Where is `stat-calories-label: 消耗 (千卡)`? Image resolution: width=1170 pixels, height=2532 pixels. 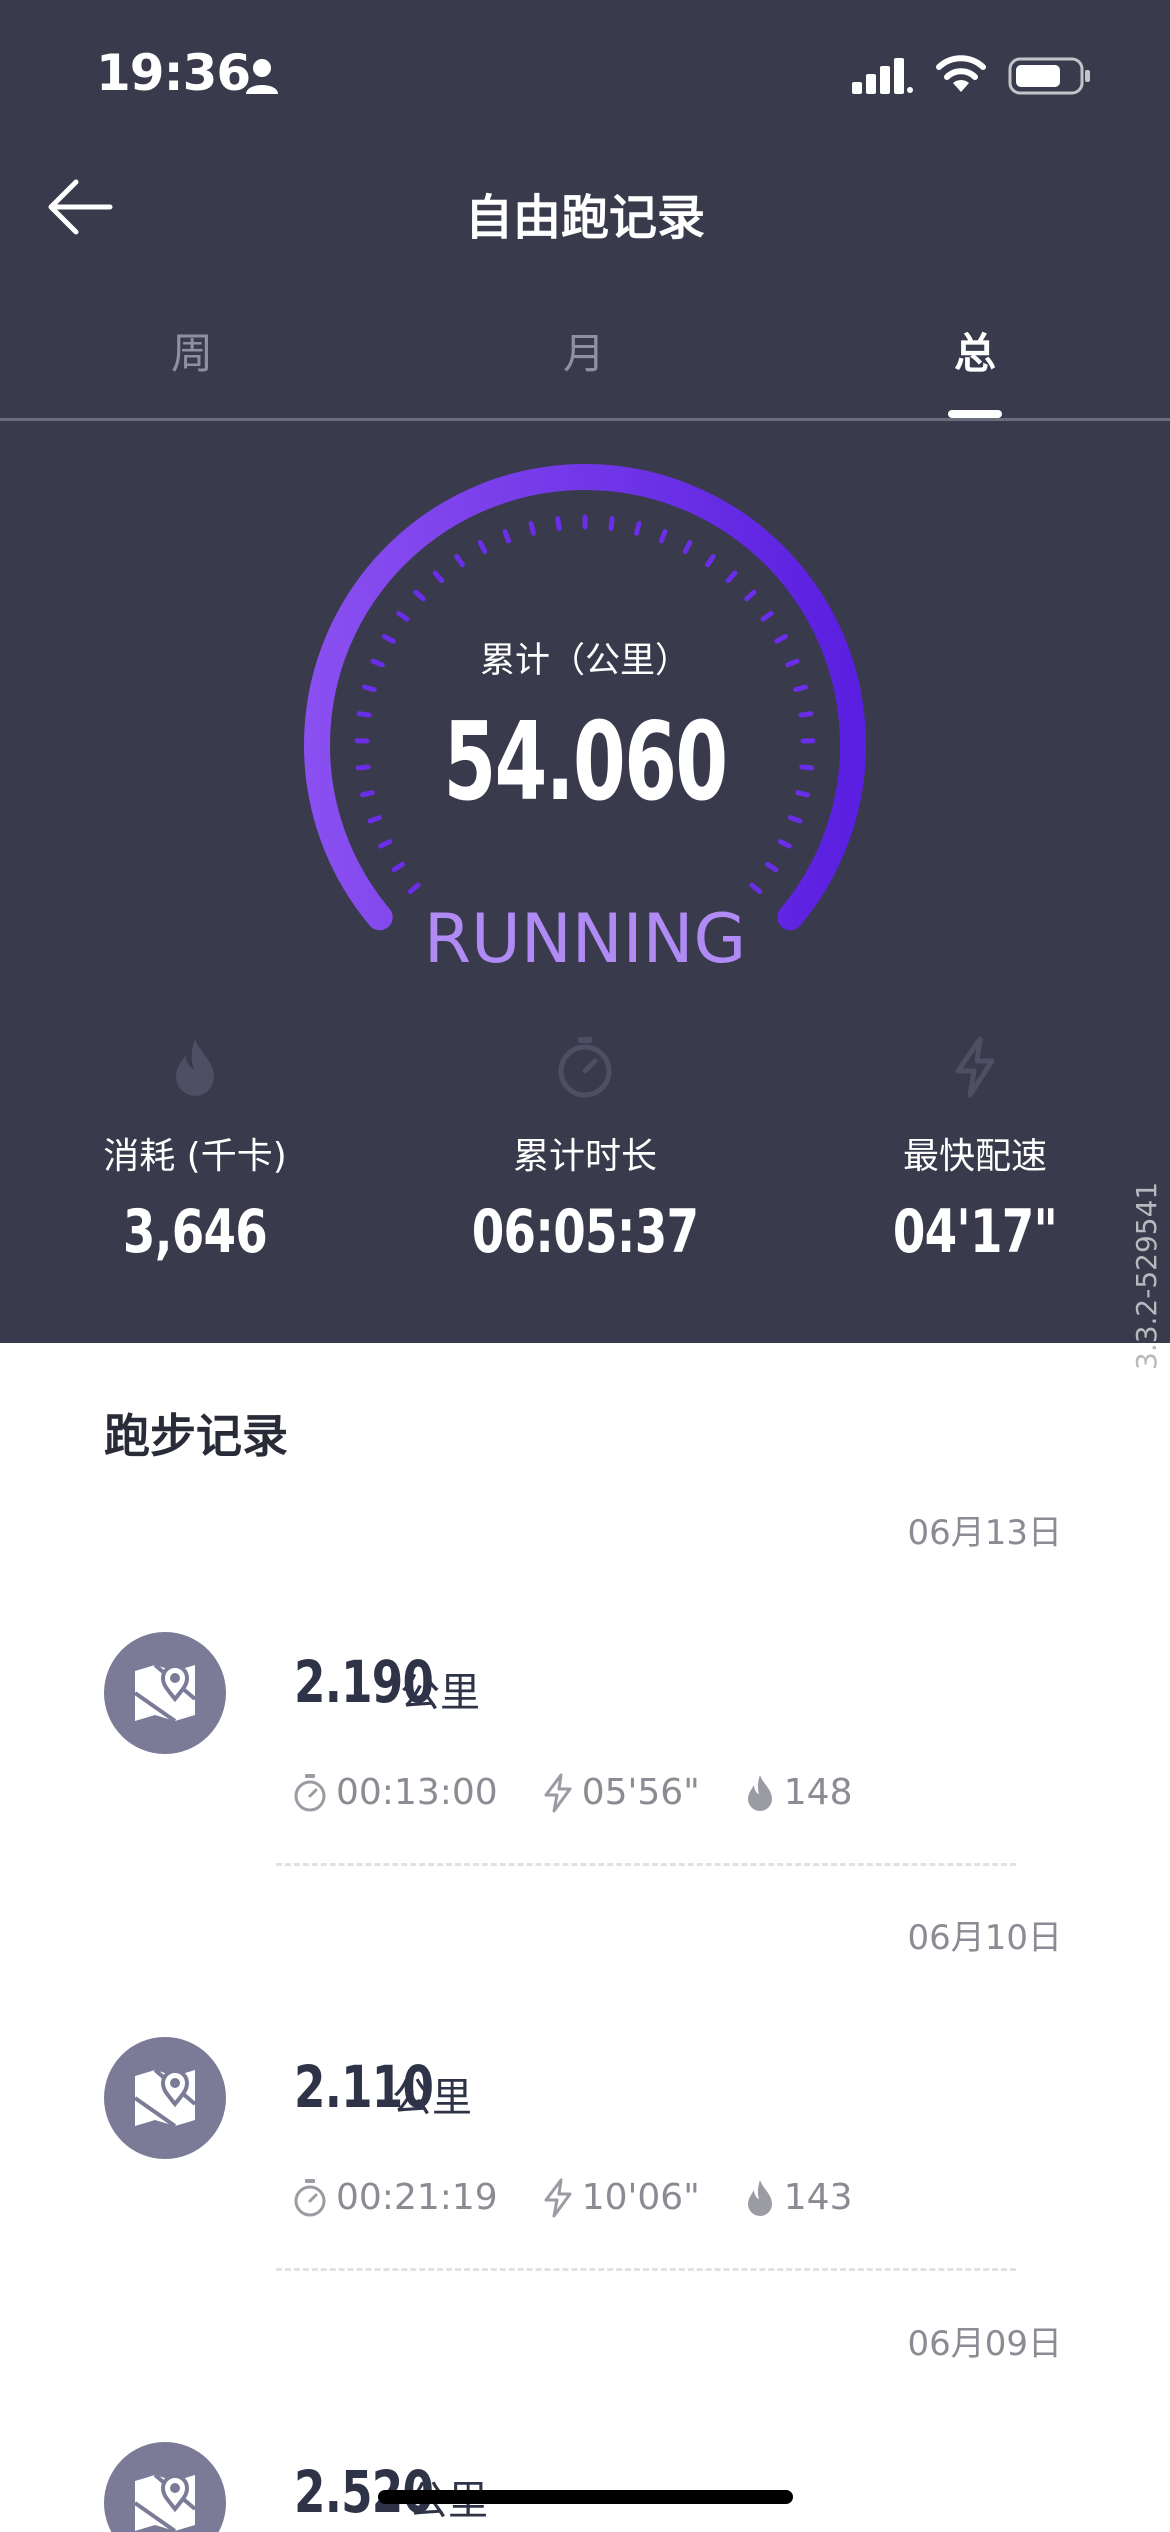 stat-calories-label: 消耗 (千卡) is located at coordinates (195, 1156).